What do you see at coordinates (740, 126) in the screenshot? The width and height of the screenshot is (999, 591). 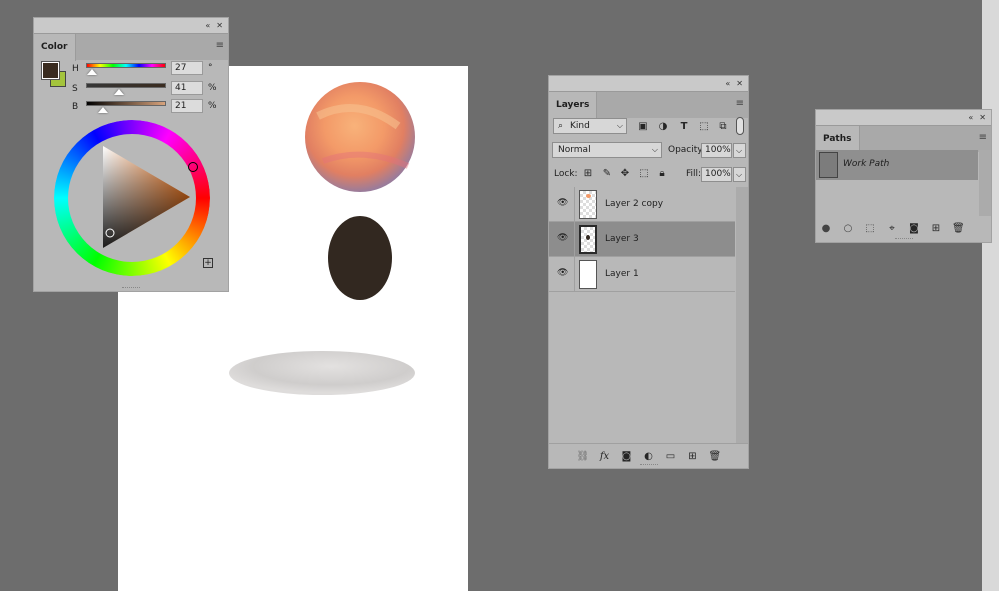 I see `filter-toggle-switch` at bounding box center [740, 126].